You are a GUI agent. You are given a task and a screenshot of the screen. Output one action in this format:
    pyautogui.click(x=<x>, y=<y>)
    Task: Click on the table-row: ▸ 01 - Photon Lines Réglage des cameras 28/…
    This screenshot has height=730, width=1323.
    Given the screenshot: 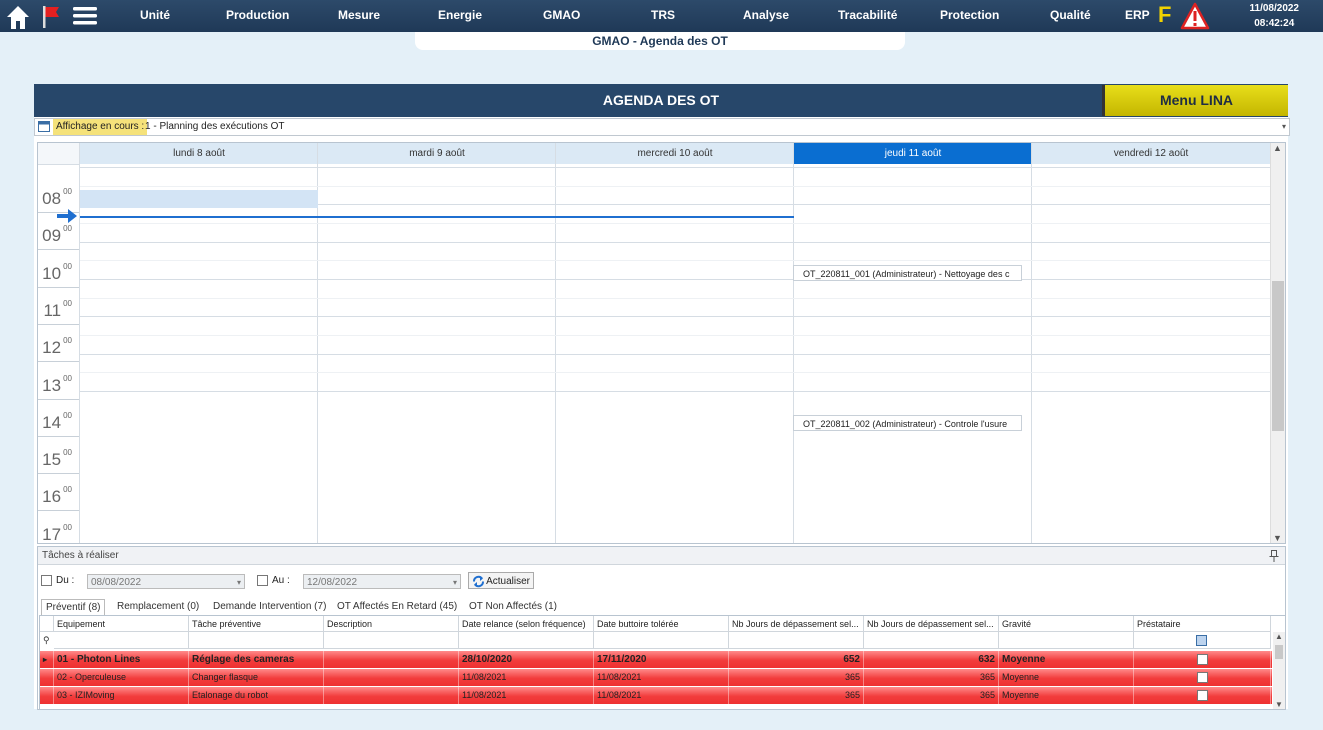 What is the action you would take?
    pyautogui.click(x=656, y=659)
    